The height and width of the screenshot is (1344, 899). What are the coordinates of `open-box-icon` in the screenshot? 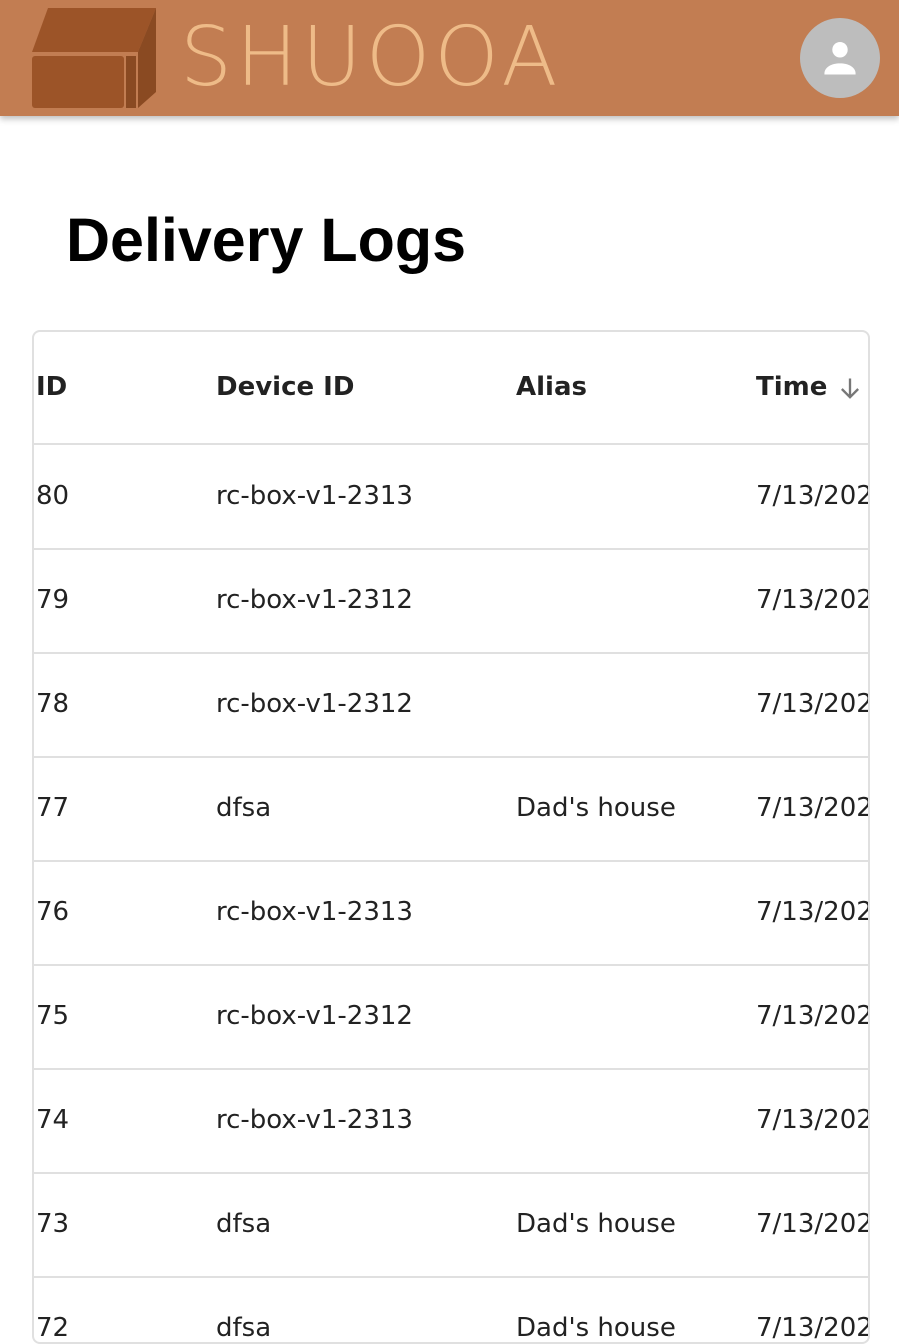 It's located at (95, 60).